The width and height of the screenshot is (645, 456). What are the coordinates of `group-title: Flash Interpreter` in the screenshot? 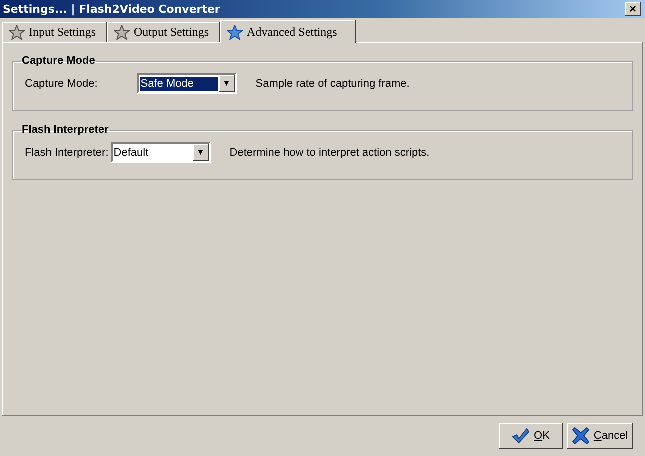 It's located at (65, 130).